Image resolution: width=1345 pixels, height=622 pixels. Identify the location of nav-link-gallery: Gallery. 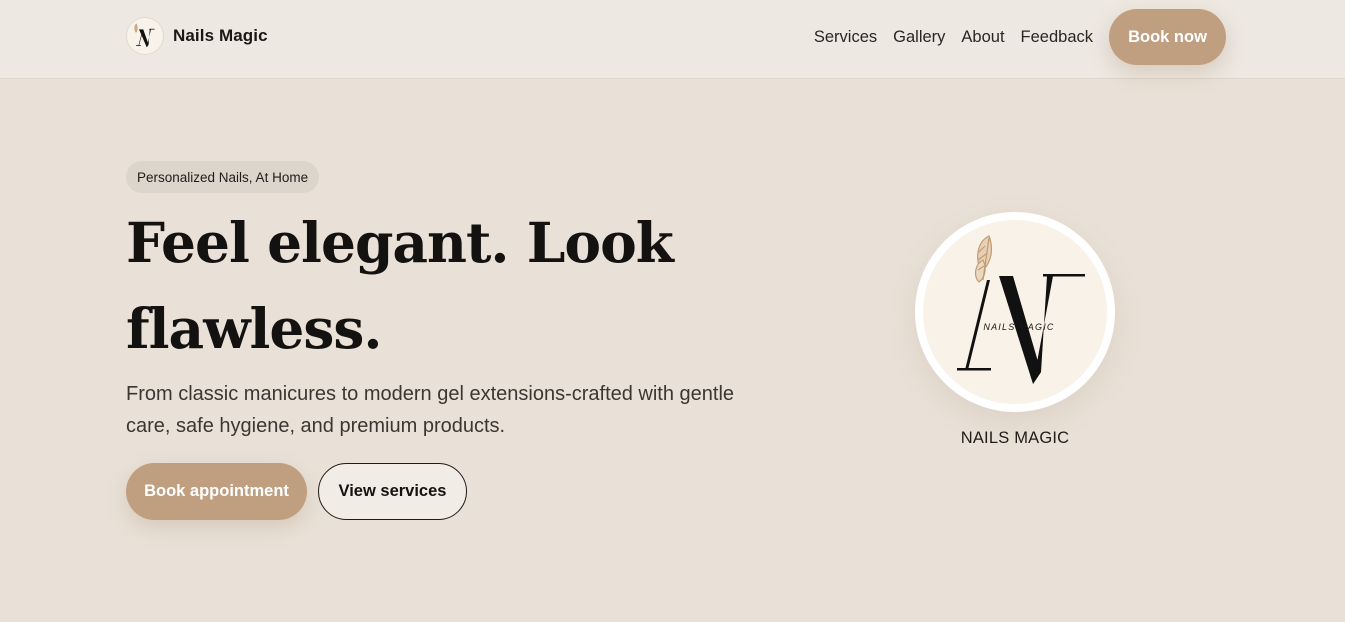
(919, 37).